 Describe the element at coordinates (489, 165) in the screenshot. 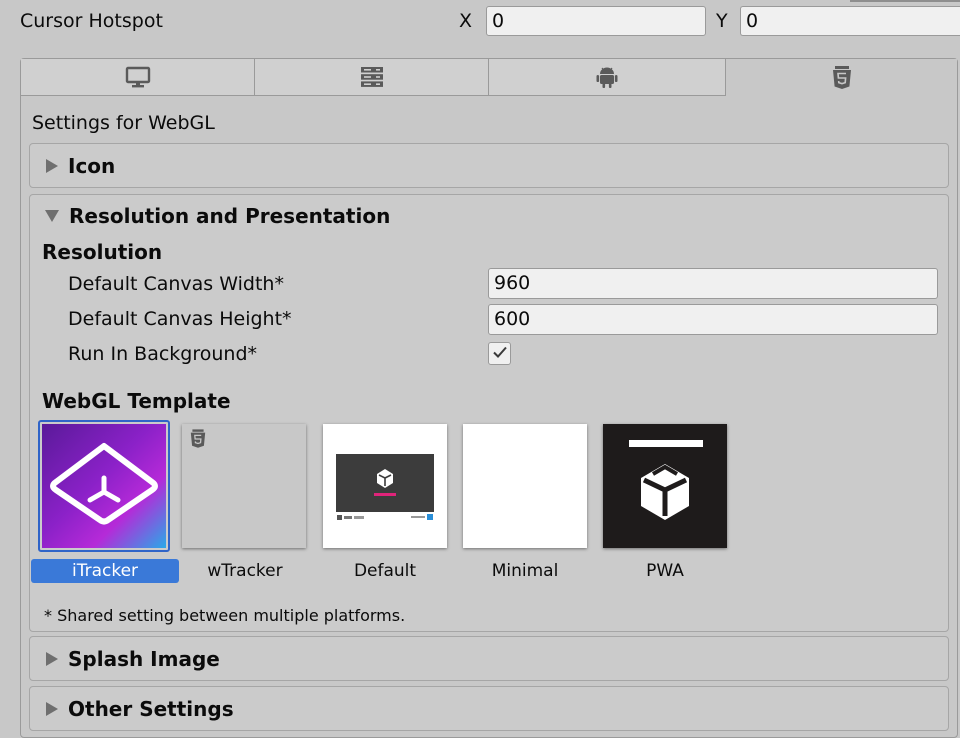

I see `icon-section: Icon` at that location.